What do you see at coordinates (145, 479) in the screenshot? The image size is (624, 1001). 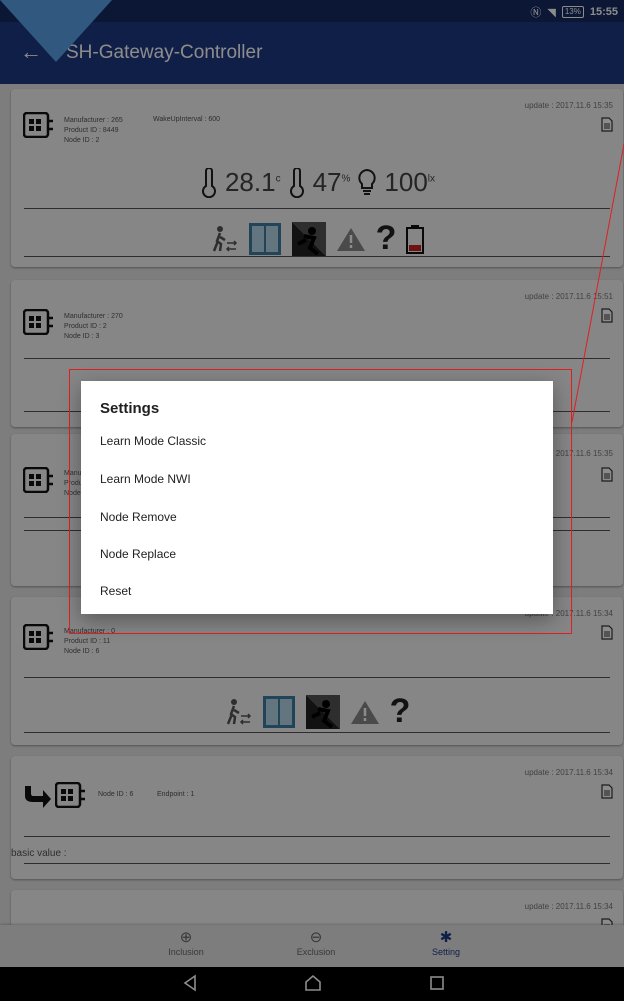 I see `menu-item-learn-mode-nwi: Learn Mode NWI` at bounding box center [145, 479].